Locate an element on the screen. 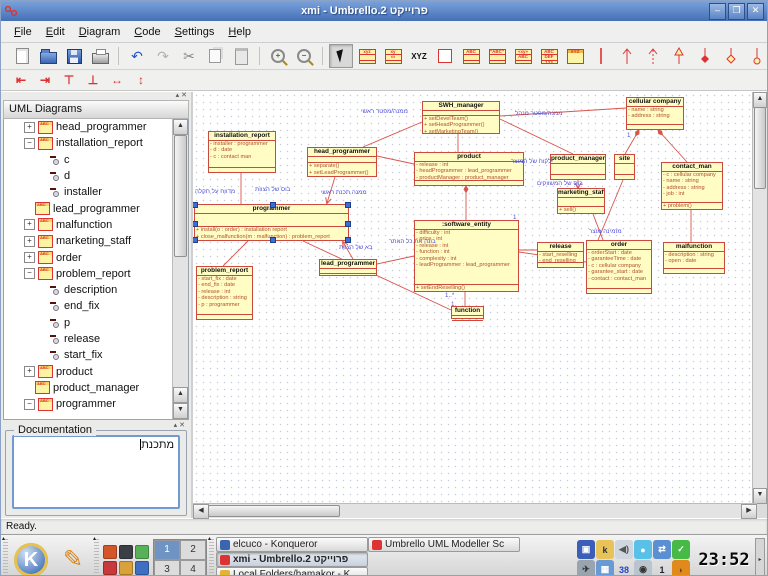  collapse-icon: − is located at coordinates (29, 404).